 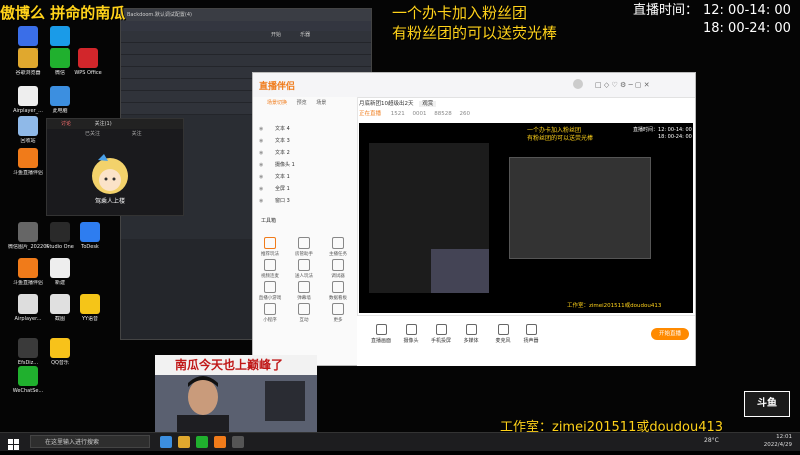 I want to click on tool-item: 视频连麦, so click(x=270, y=269).